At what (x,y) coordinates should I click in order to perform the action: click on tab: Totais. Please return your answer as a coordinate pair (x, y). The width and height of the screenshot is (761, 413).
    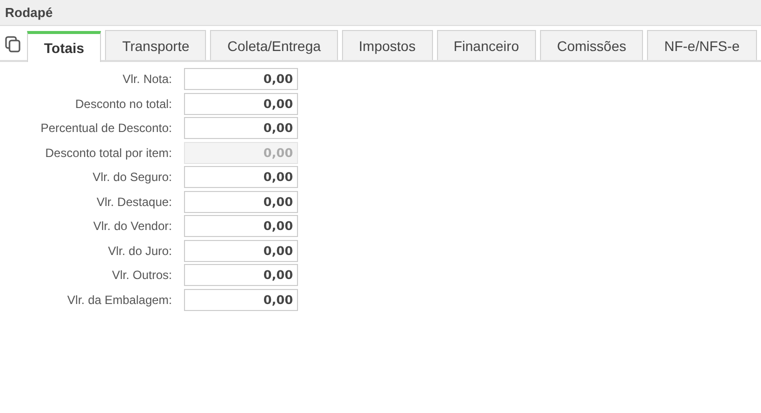
    Looking at the image, I should click on (64, 46).